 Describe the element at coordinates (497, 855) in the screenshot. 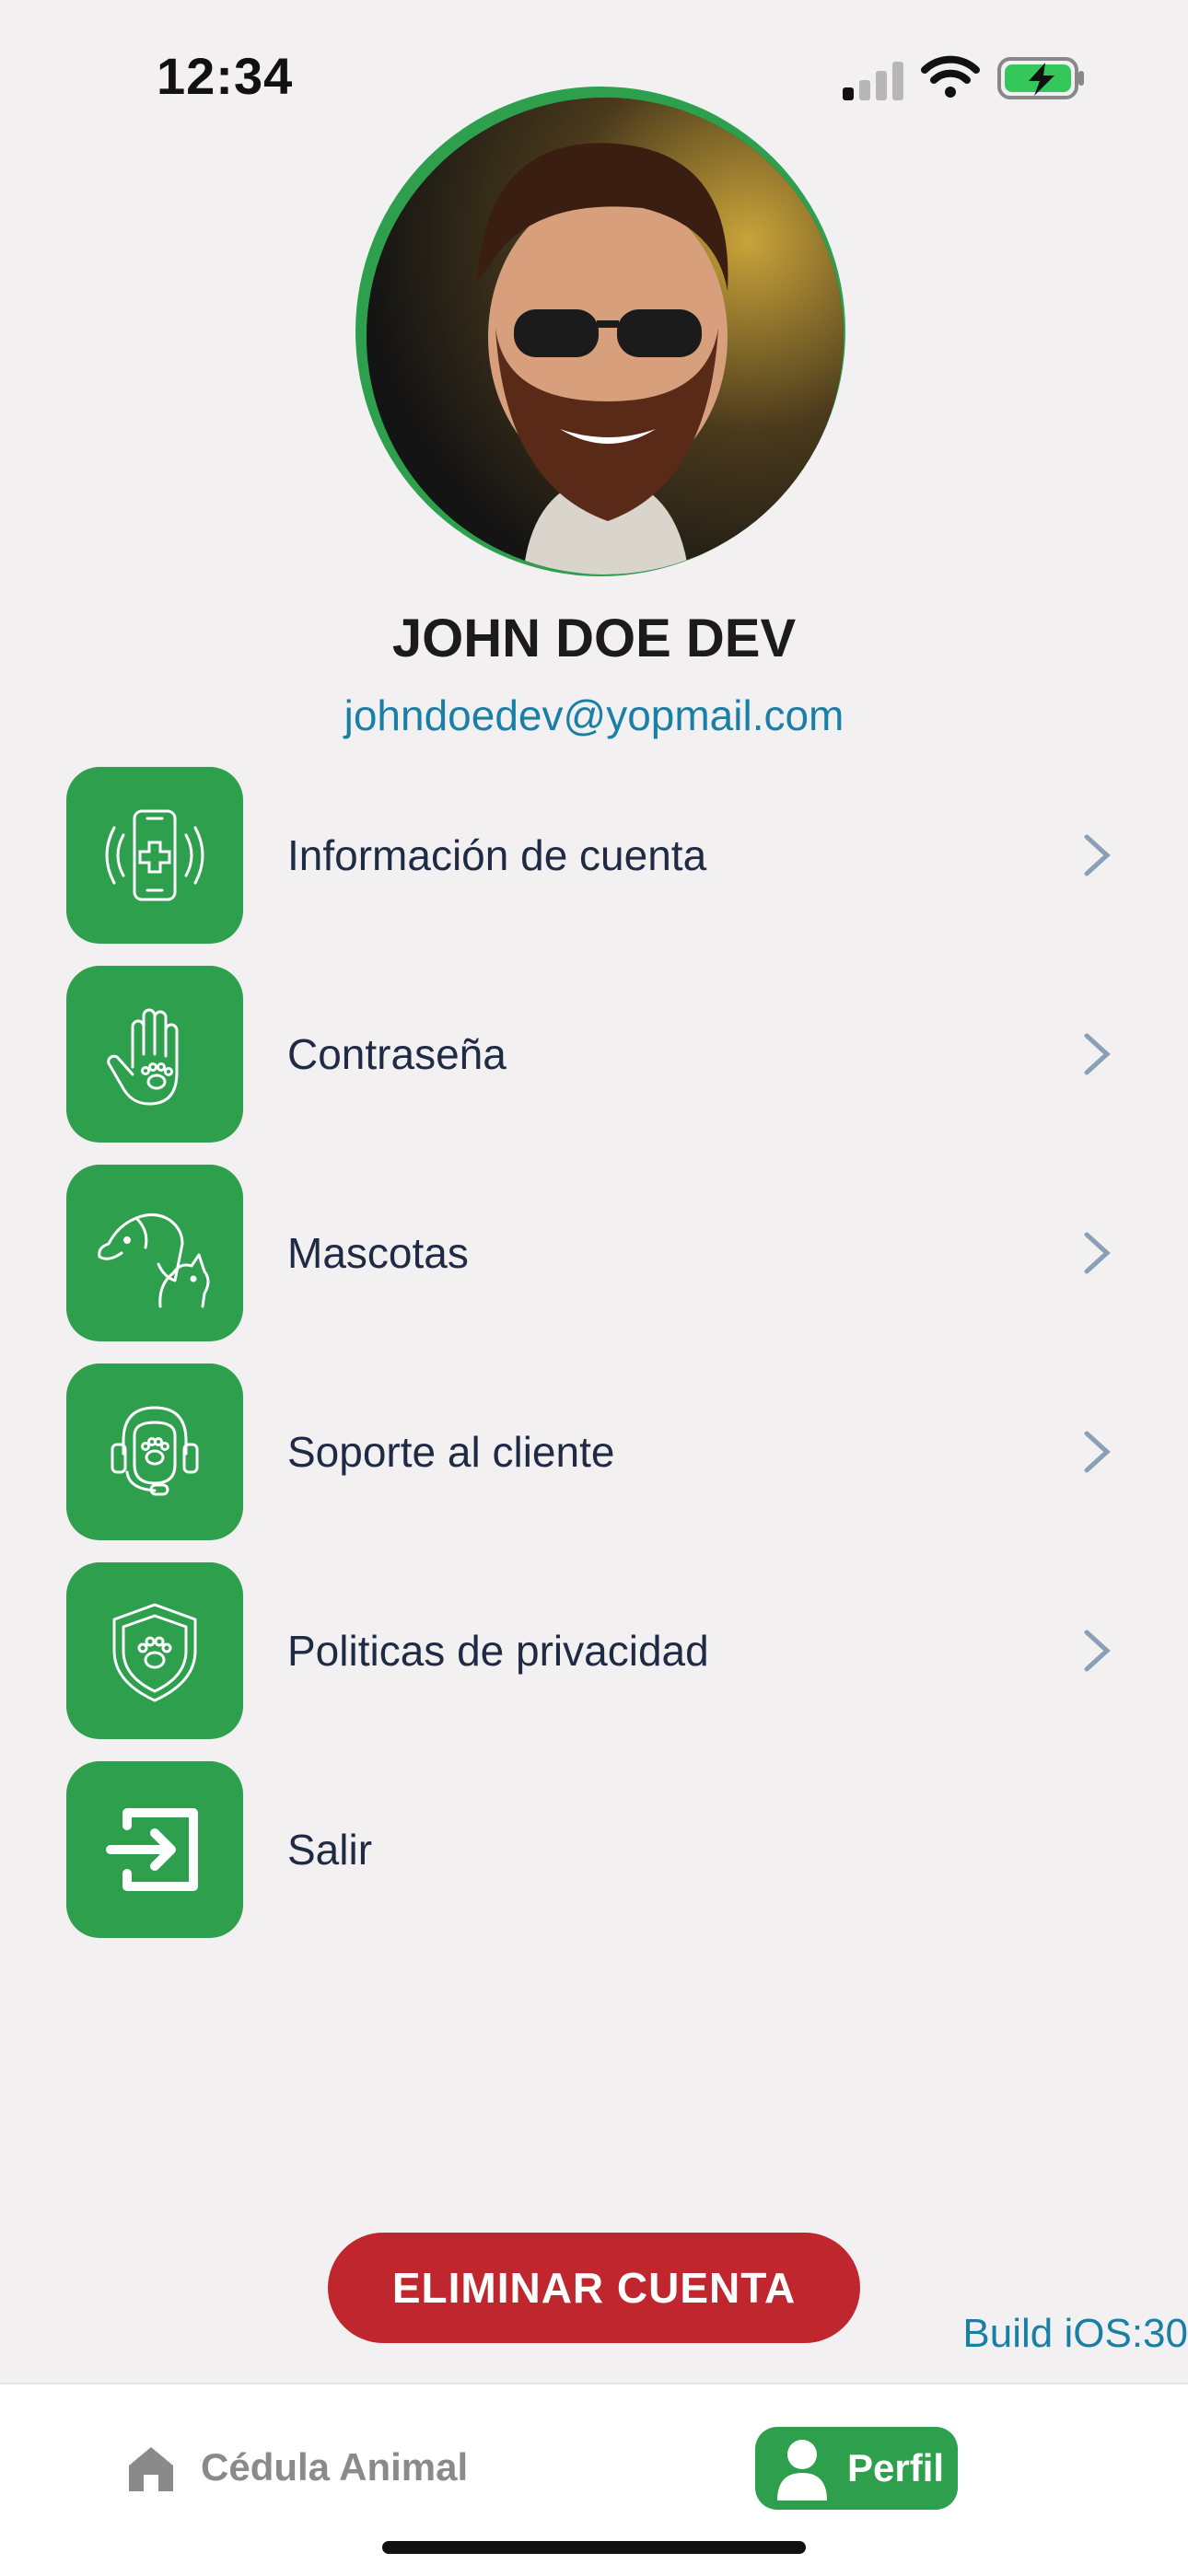

I see `menu-item-label: Información de cuenta` at that location.